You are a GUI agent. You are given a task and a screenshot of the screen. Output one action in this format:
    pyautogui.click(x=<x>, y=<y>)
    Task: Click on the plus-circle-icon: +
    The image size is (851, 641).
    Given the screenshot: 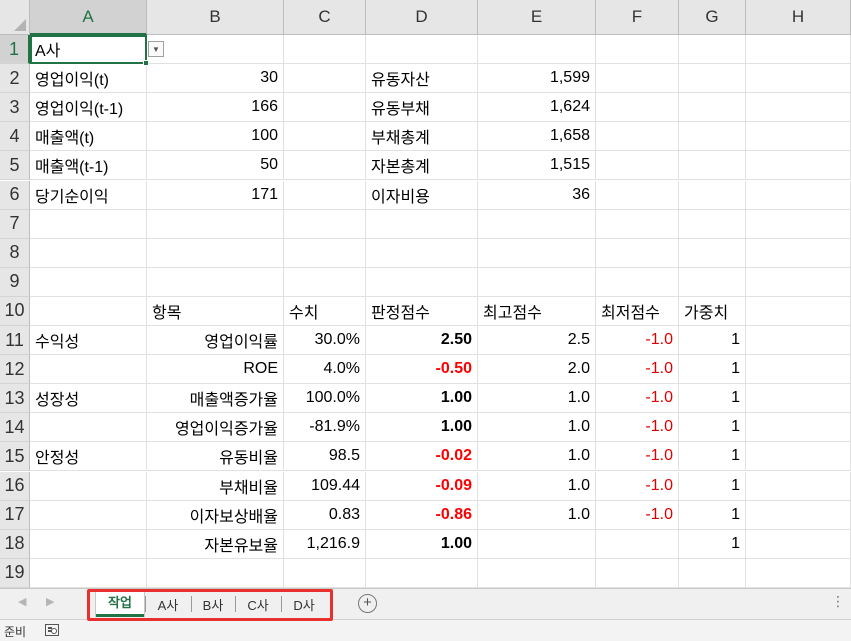 What is the action you would take?
    pyautogui.click(x=367, y=603)
    